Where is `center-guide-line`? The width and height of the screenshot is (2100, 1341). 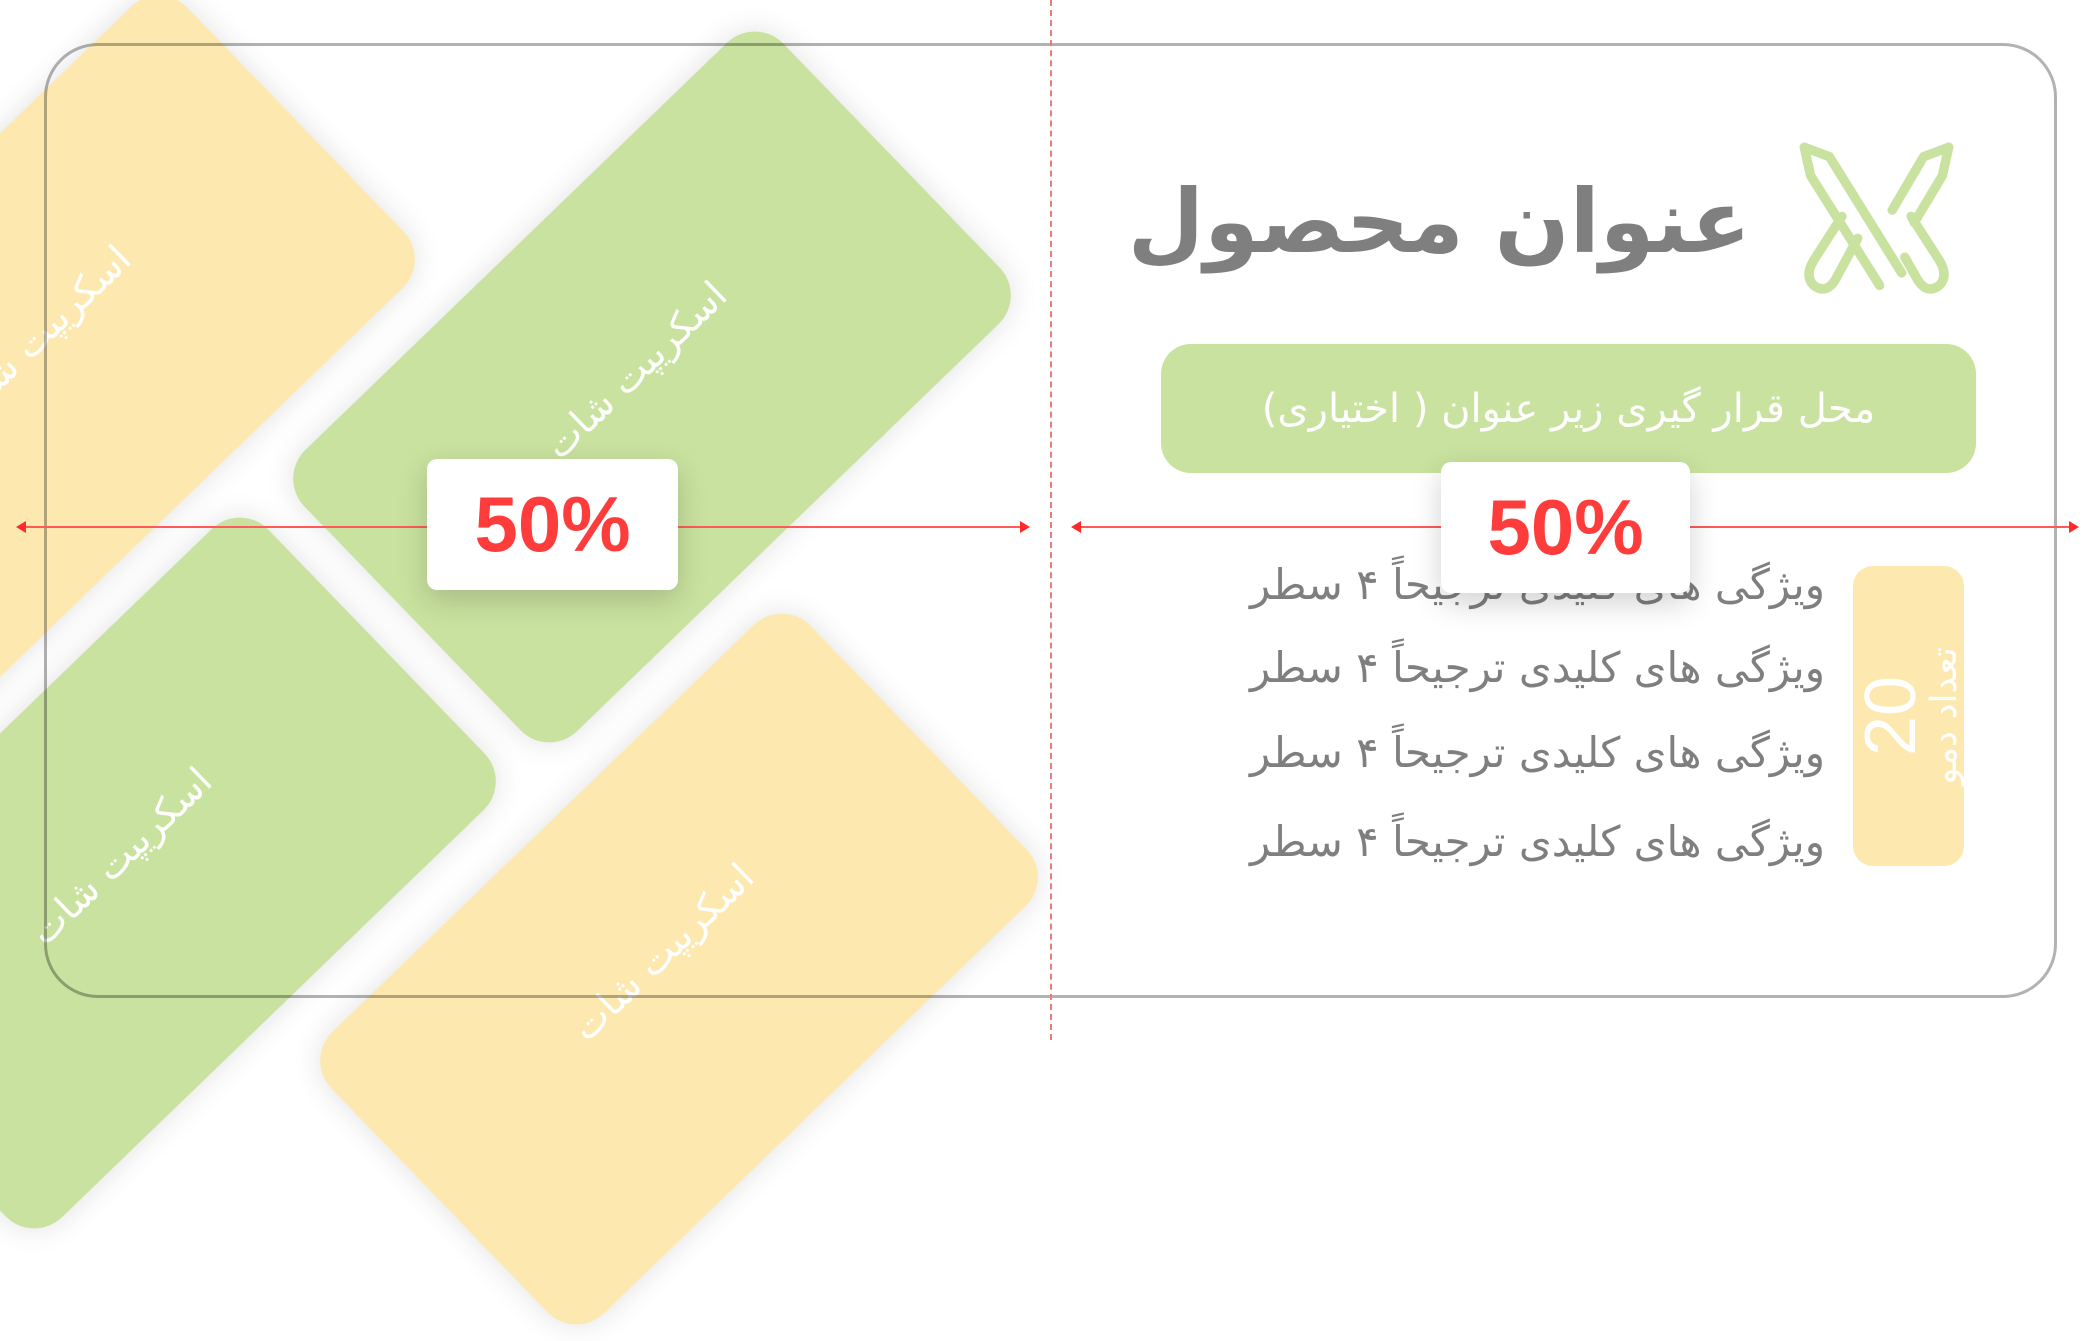 center-guide-line is located at coordinates (1051, 520).